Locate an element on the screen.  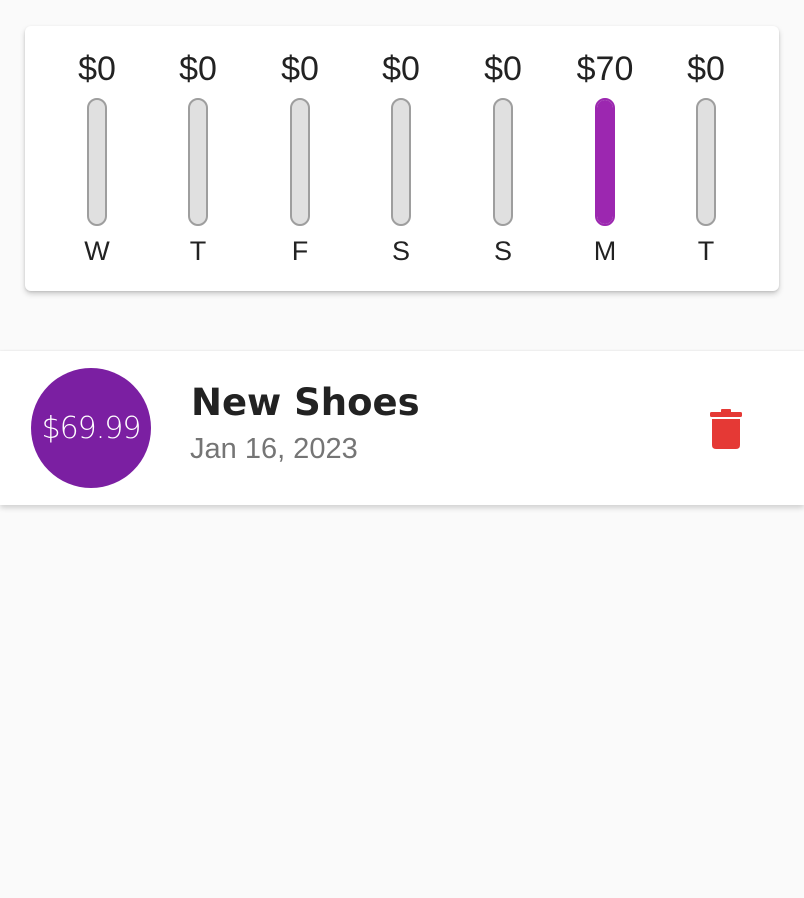
transaction-title: New Shoes is located at coordinates (305, 402).